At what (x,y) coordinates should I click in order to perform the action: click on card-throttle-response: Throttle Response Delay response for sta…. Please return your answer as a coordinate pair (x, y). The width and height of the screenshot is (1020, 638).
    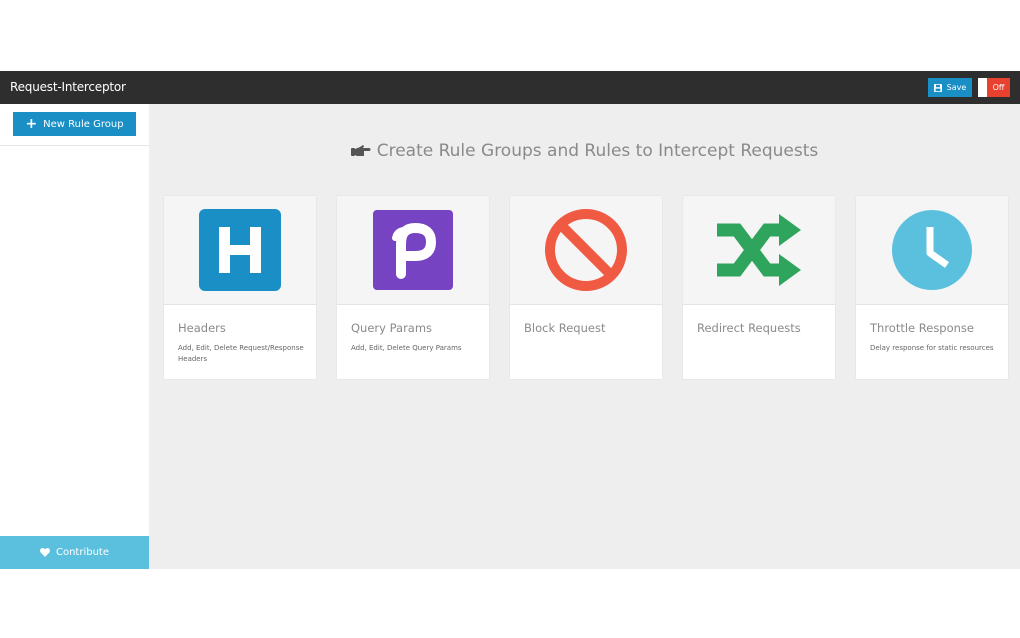
    Looking at the image, I should click on (932, 287).